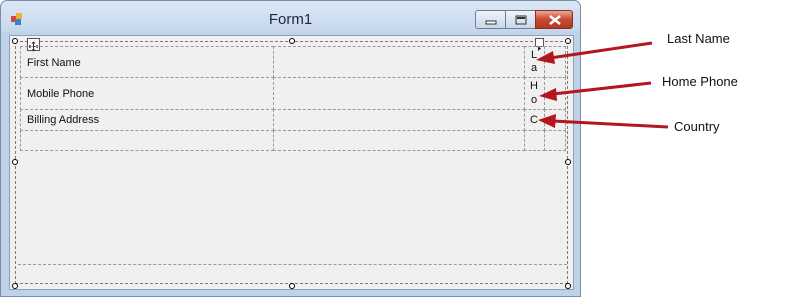  What do you see at coordinates (594, 52) in the screenshot?
I see `arrow-last-name` at bounding box center [594, 52].